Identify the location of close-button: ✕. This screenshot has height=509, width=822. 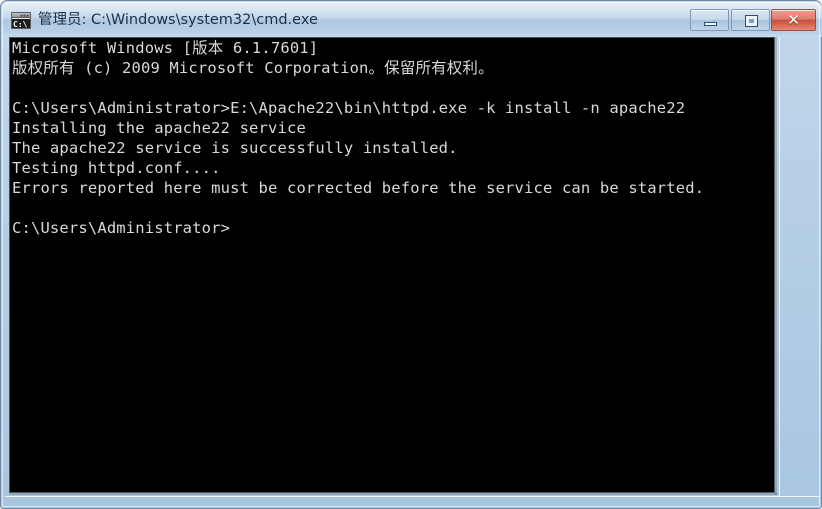
(793, 20).